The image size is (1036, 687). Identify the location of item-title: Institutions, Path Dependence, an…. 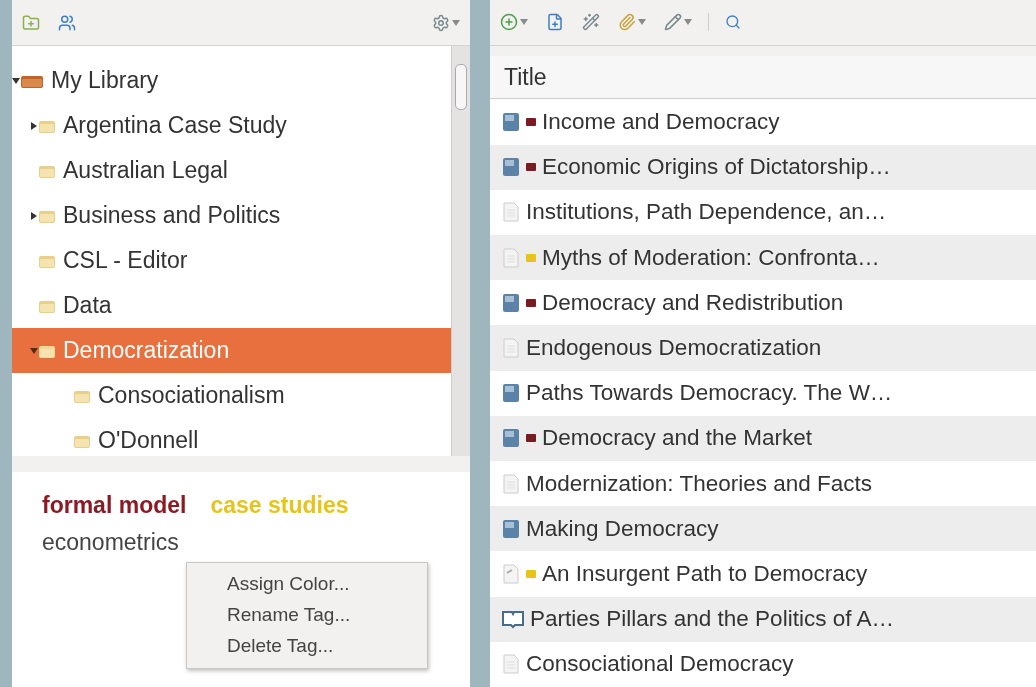
(706, 212).